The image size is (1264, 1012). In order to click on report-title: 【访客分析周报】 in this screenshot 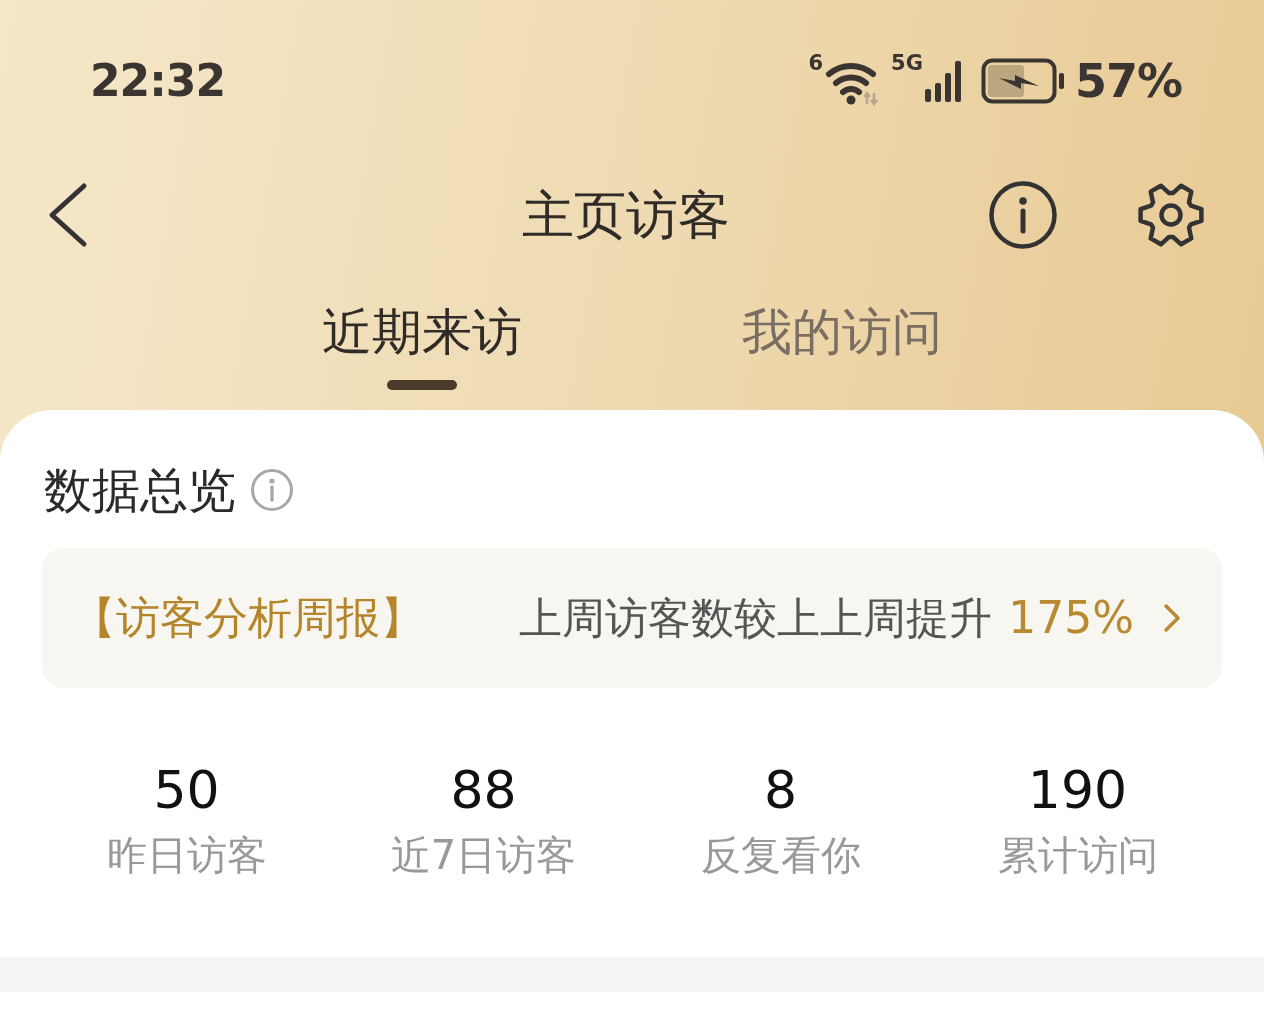, I will do `click(248, 618)`.